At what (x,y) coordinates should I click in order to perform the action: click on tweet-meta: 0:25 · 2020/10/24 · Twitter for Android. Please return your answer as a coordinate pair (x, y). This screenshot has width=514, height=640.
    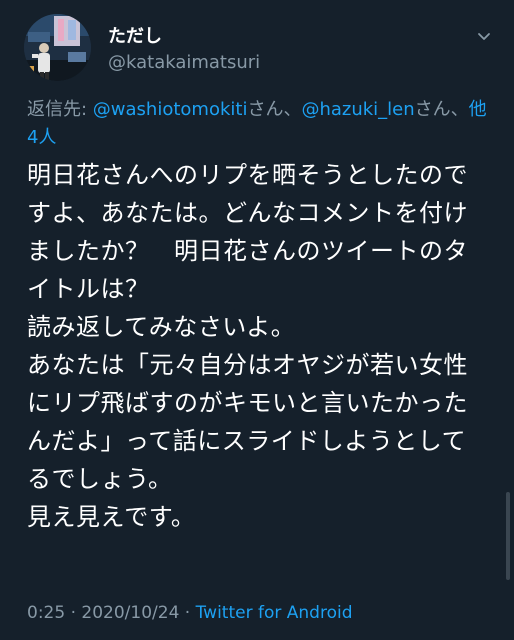
    Looking at the image, I should click on (190, 613).